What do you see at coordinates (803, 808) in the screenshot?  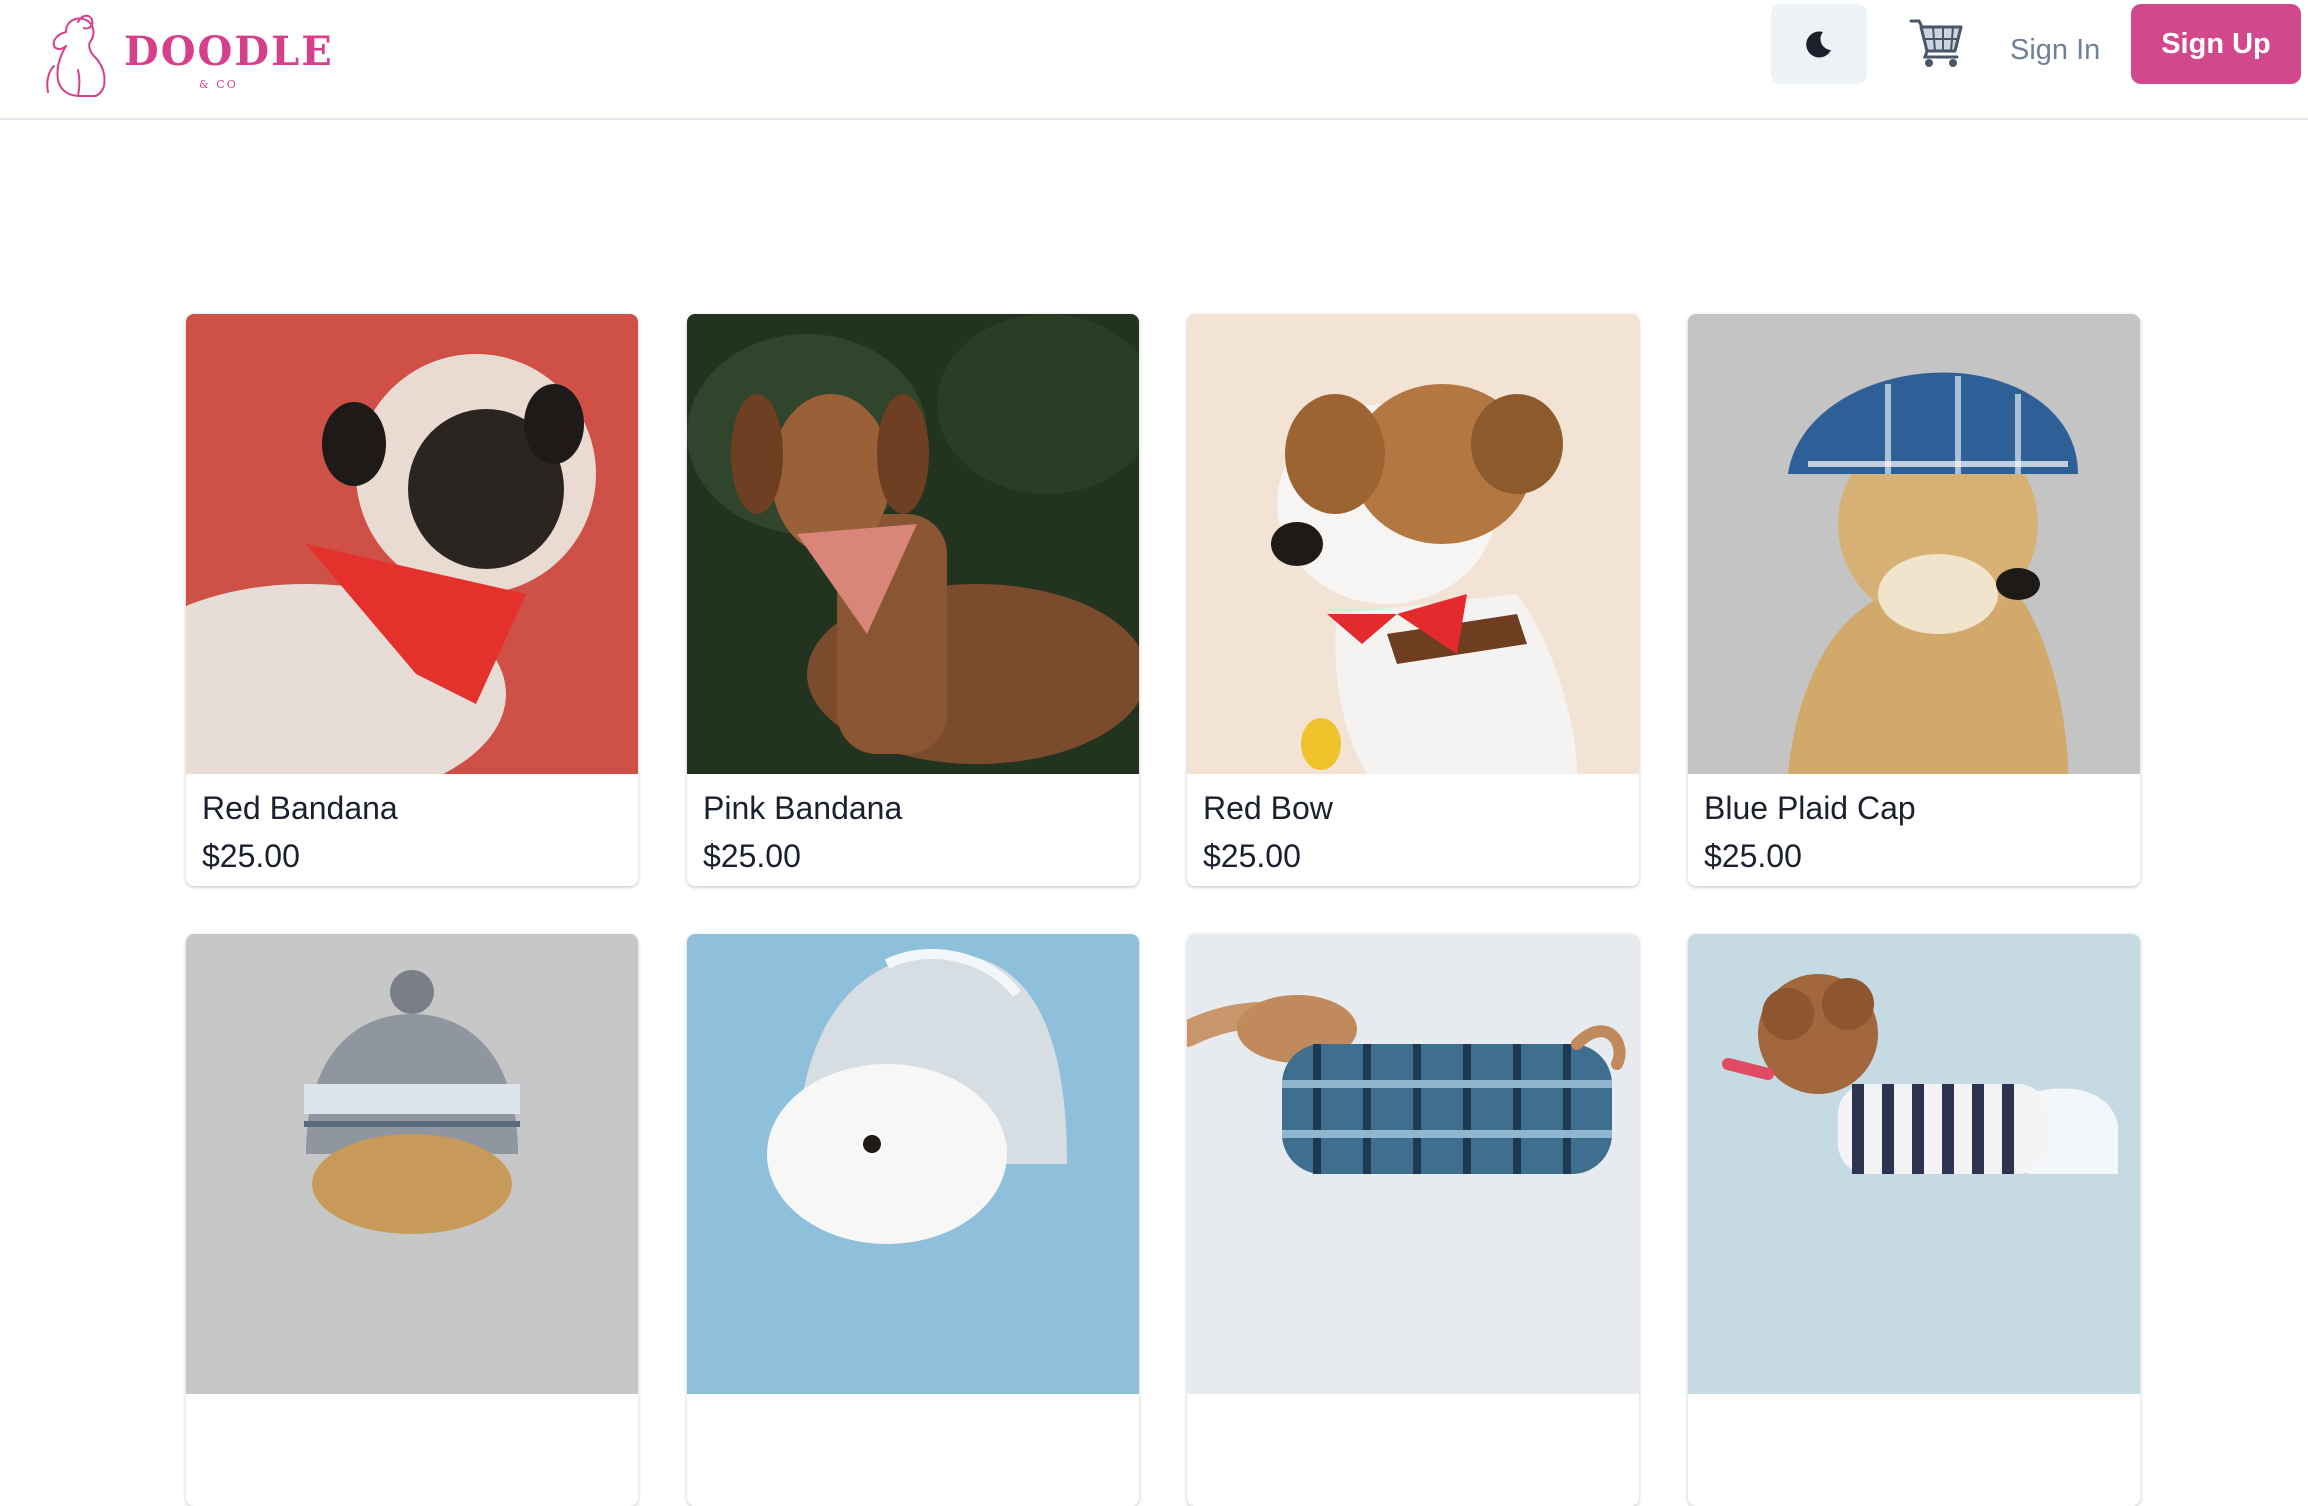 I see `product-name: Pink Bandana` at bounding box center [803, 808].